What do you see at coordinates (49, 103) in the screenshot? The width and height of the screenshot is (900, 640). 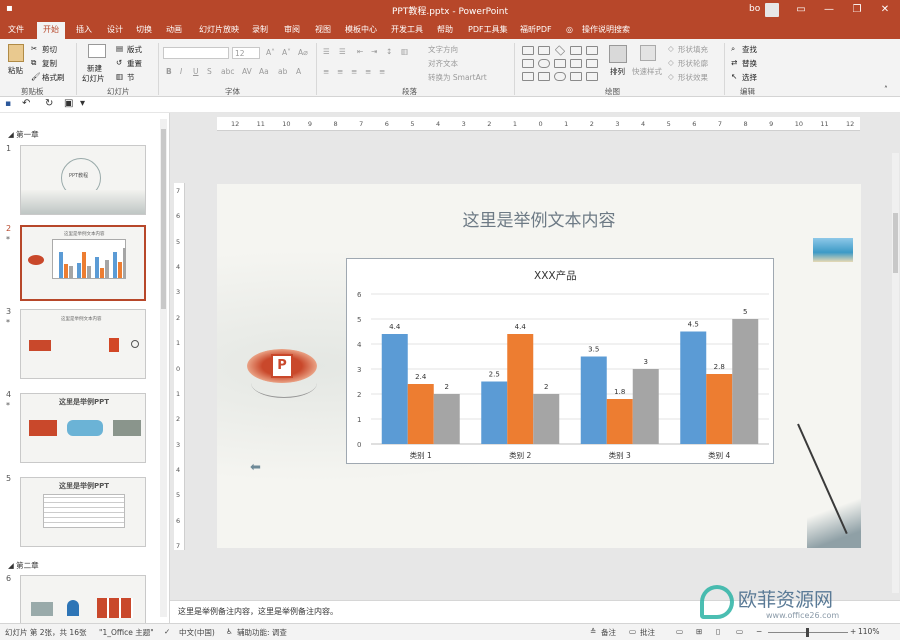 I see `redo-icon: ↻` at bounding box center [49, 103].